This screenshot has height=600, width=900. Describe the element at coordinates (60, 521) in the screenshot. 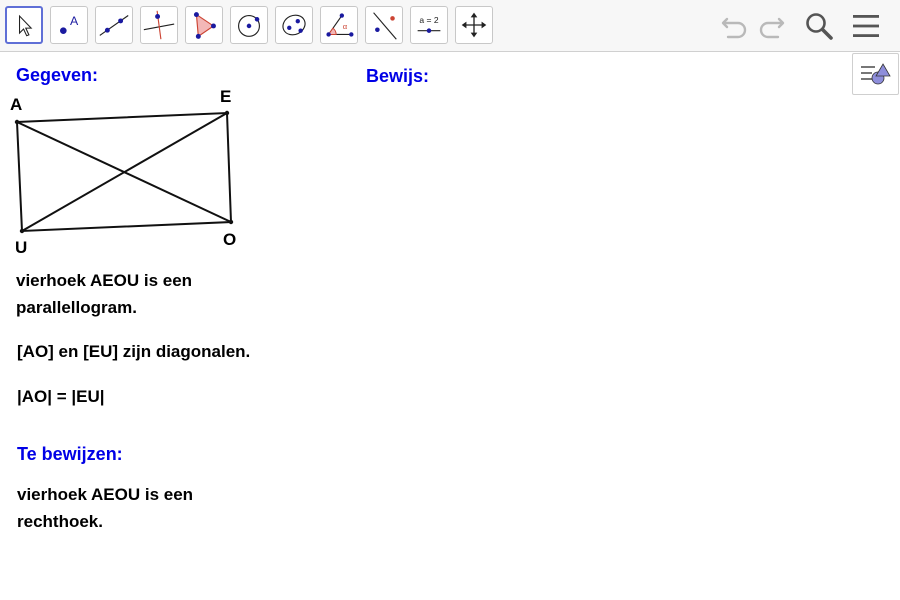

I see `to-prove-line-2: rechthoek.` at that location.